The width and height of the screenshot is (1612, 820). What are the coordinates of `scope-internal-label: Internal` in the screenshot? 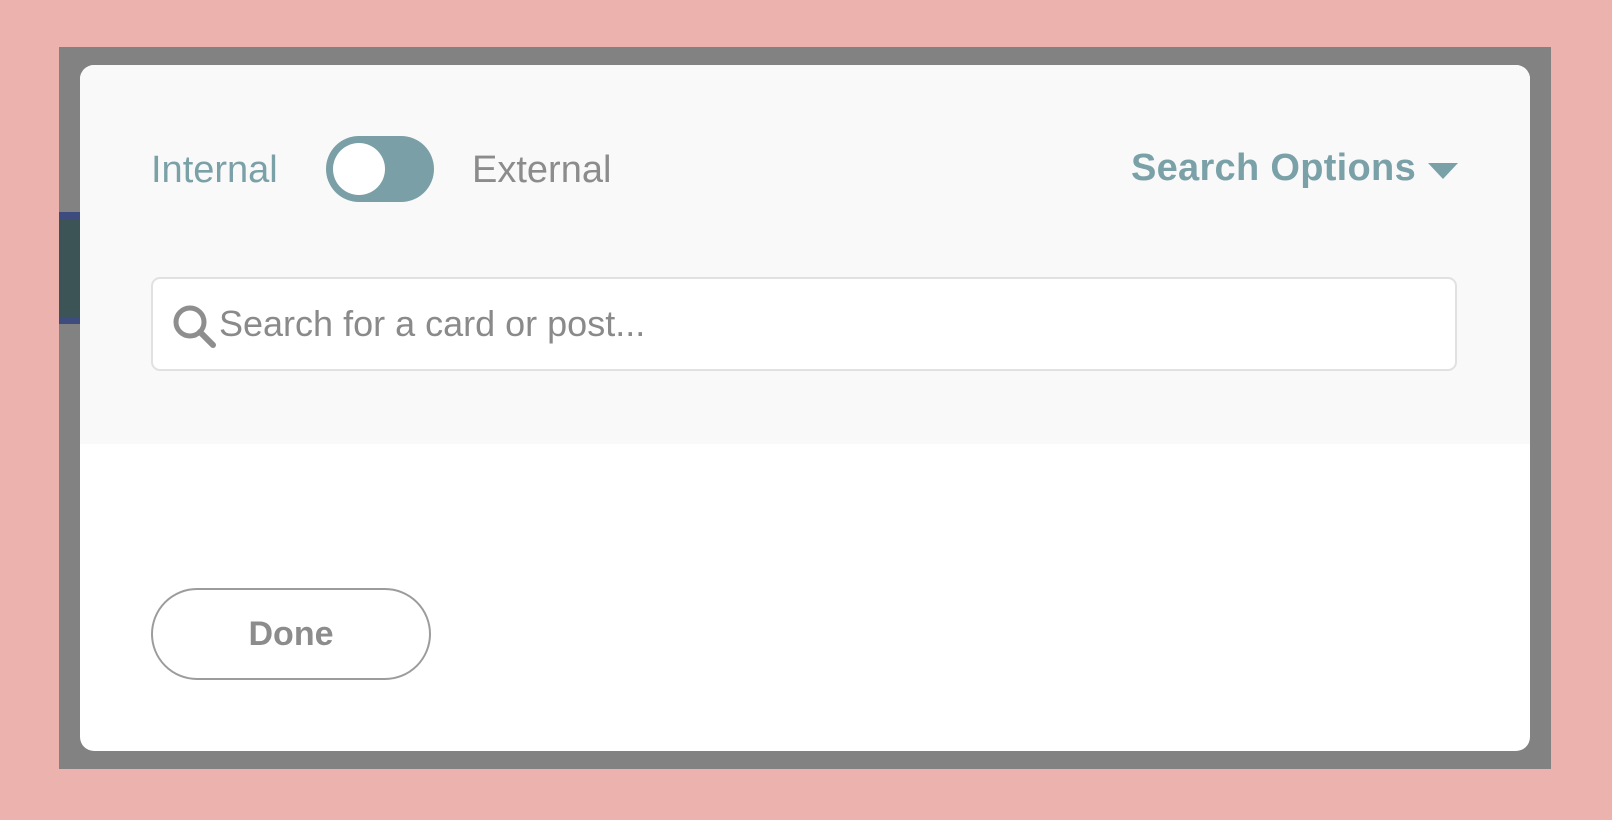 It's located at (214, 170).